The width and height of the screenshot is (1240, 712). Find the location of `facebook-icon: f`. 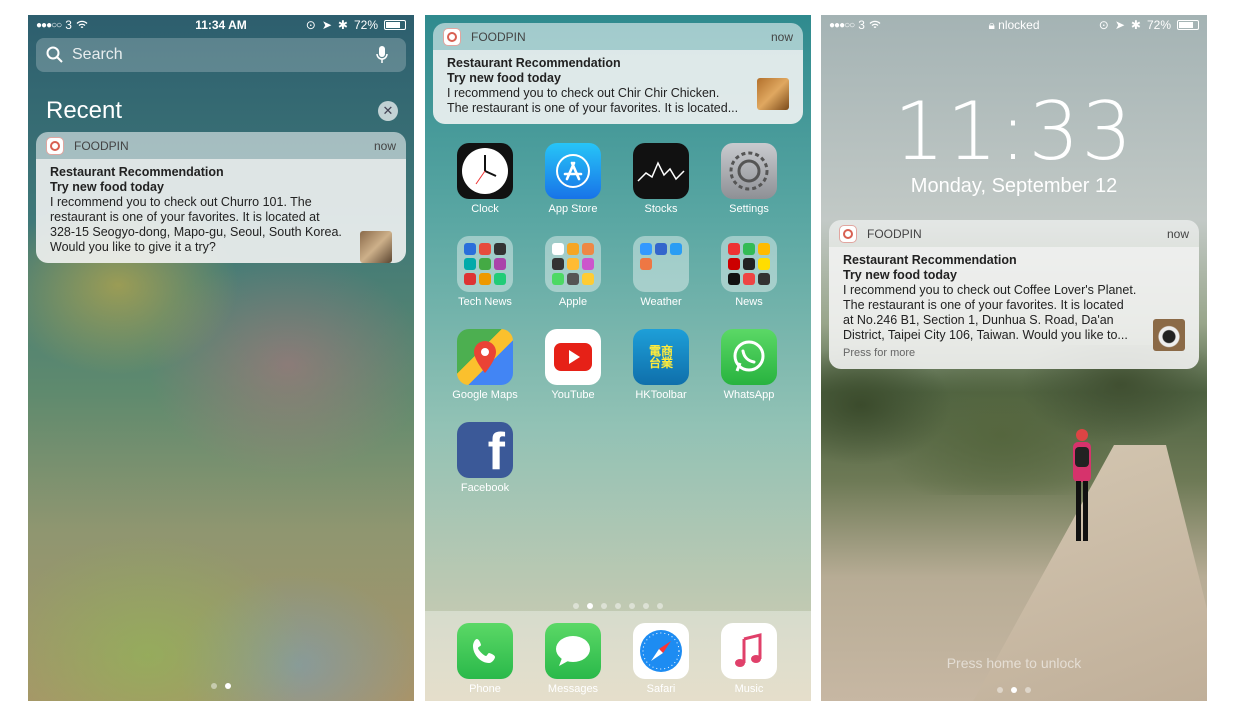

facebook-icon: f is located at coordinates (485, 450).